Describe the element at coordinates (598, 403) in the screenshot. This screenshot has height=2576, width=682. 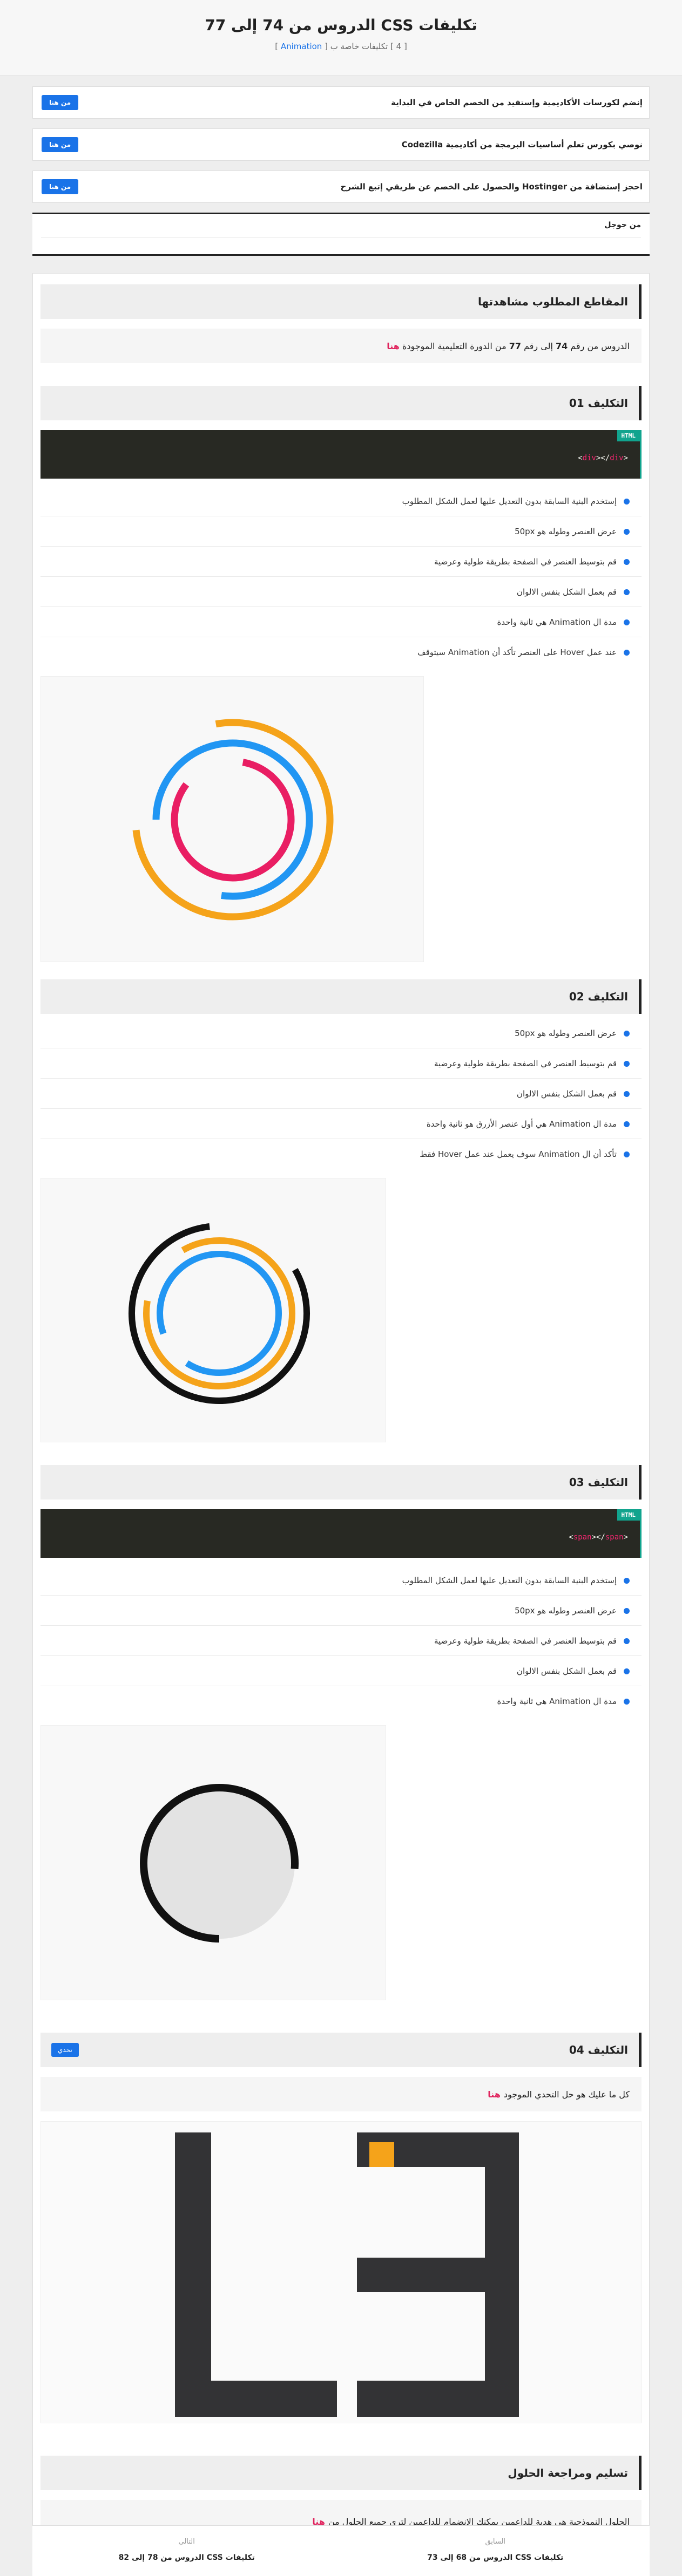
I see `section-heading: التكليف 01` at that location.